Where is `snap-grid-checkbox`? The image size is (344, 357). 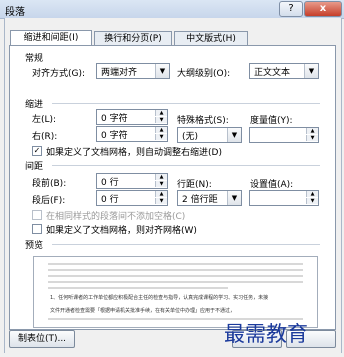 snap-grid-checkbox is located at coordinates (37, 229).